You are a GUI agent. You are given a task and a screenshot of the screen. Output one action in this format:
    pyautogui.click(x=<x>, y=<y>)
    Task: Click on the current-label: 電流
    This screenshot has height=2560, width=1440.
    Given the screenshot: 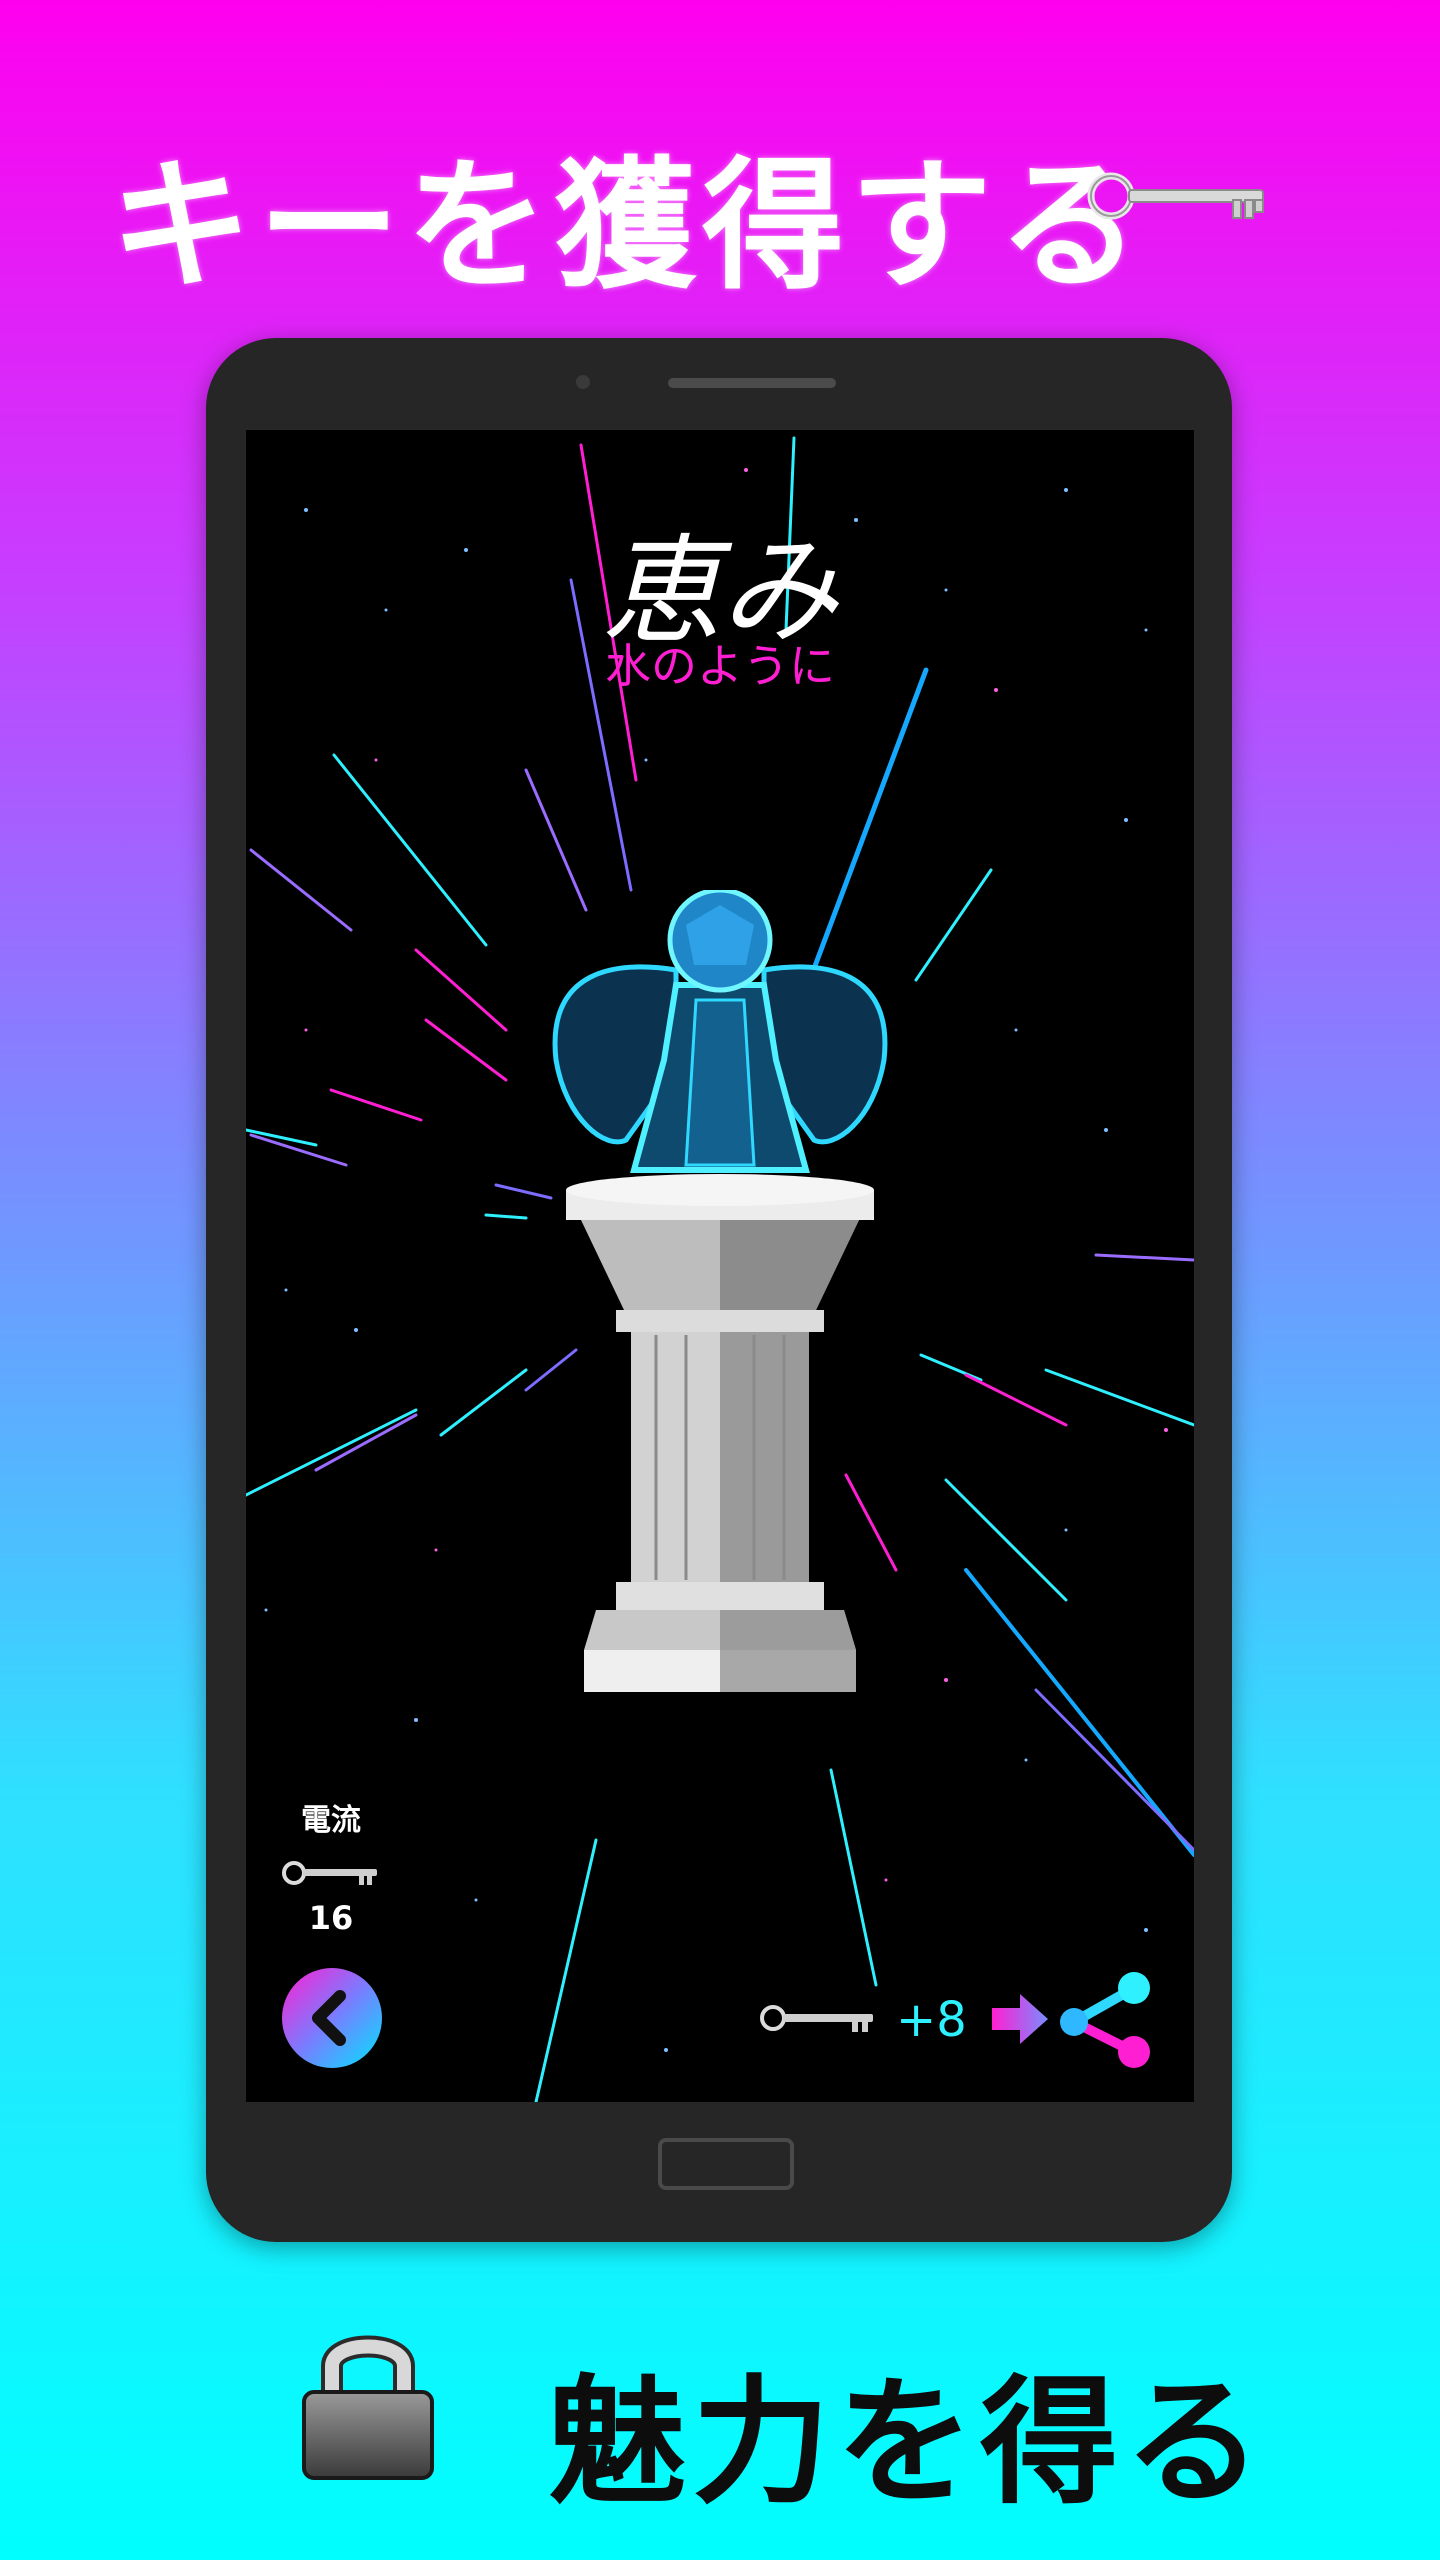 What is the action you would take?
    pyautogui.click(x=331, y=1820)
    